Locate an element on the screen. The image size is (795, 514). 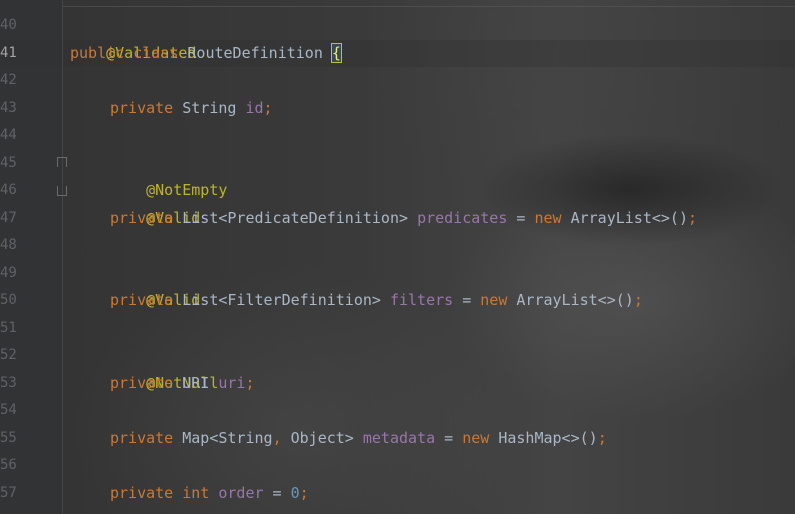
field-token: uri is located at coordinates (232, 382).